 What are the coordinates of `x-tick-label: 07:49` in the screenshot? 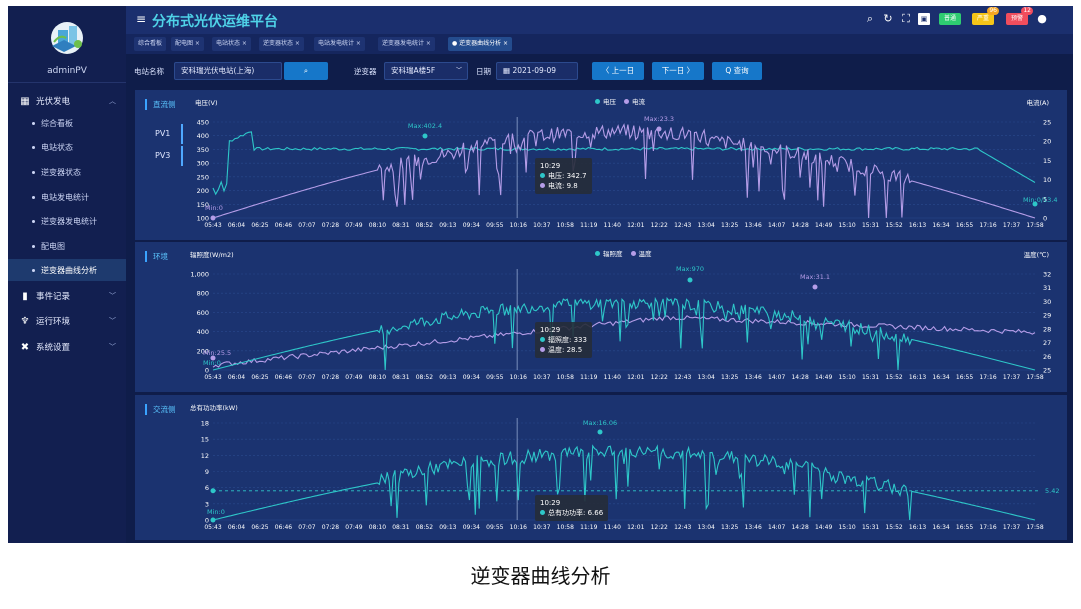 It's located at (353, 377).